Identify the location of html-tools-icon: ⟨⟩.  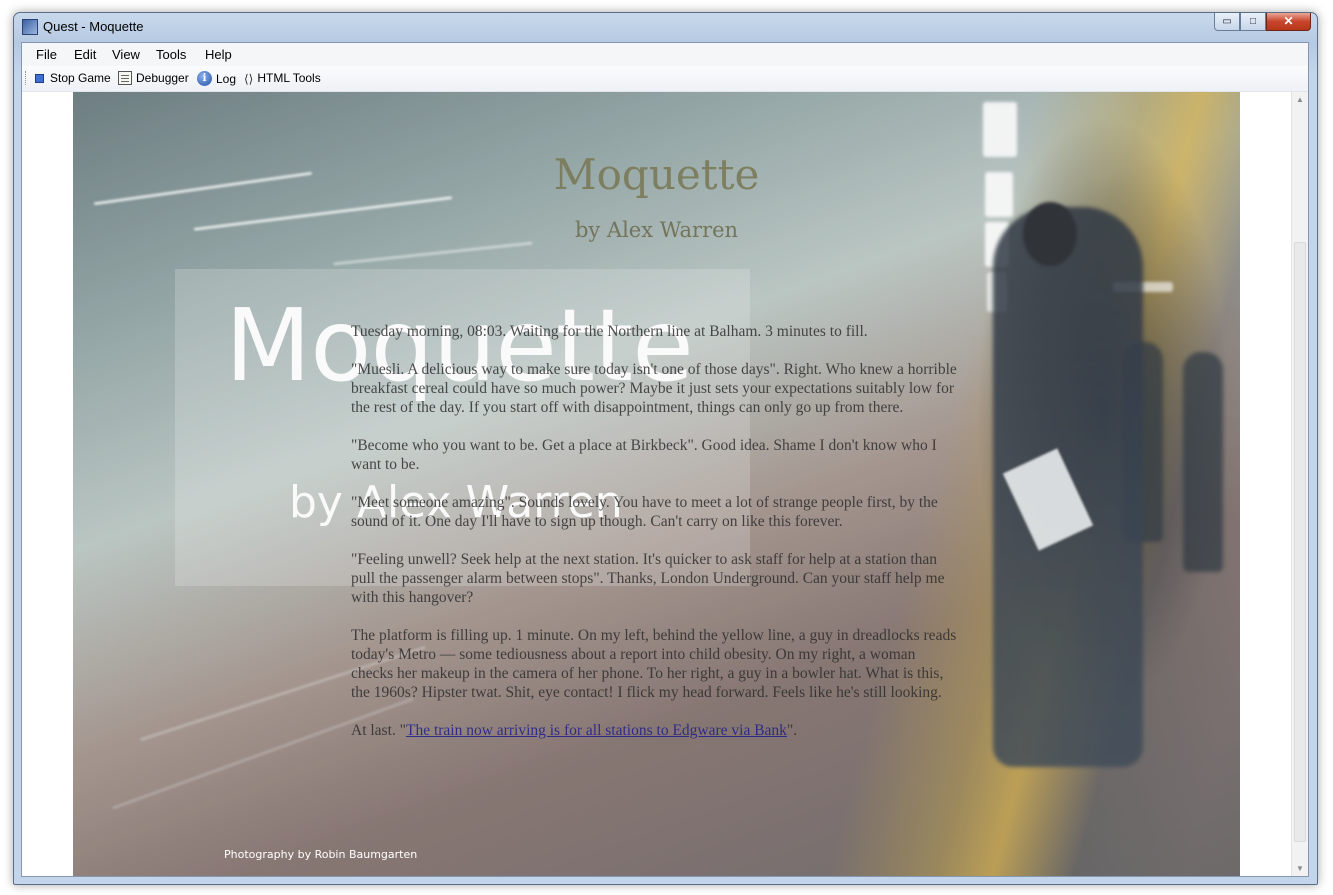
(249, 78).